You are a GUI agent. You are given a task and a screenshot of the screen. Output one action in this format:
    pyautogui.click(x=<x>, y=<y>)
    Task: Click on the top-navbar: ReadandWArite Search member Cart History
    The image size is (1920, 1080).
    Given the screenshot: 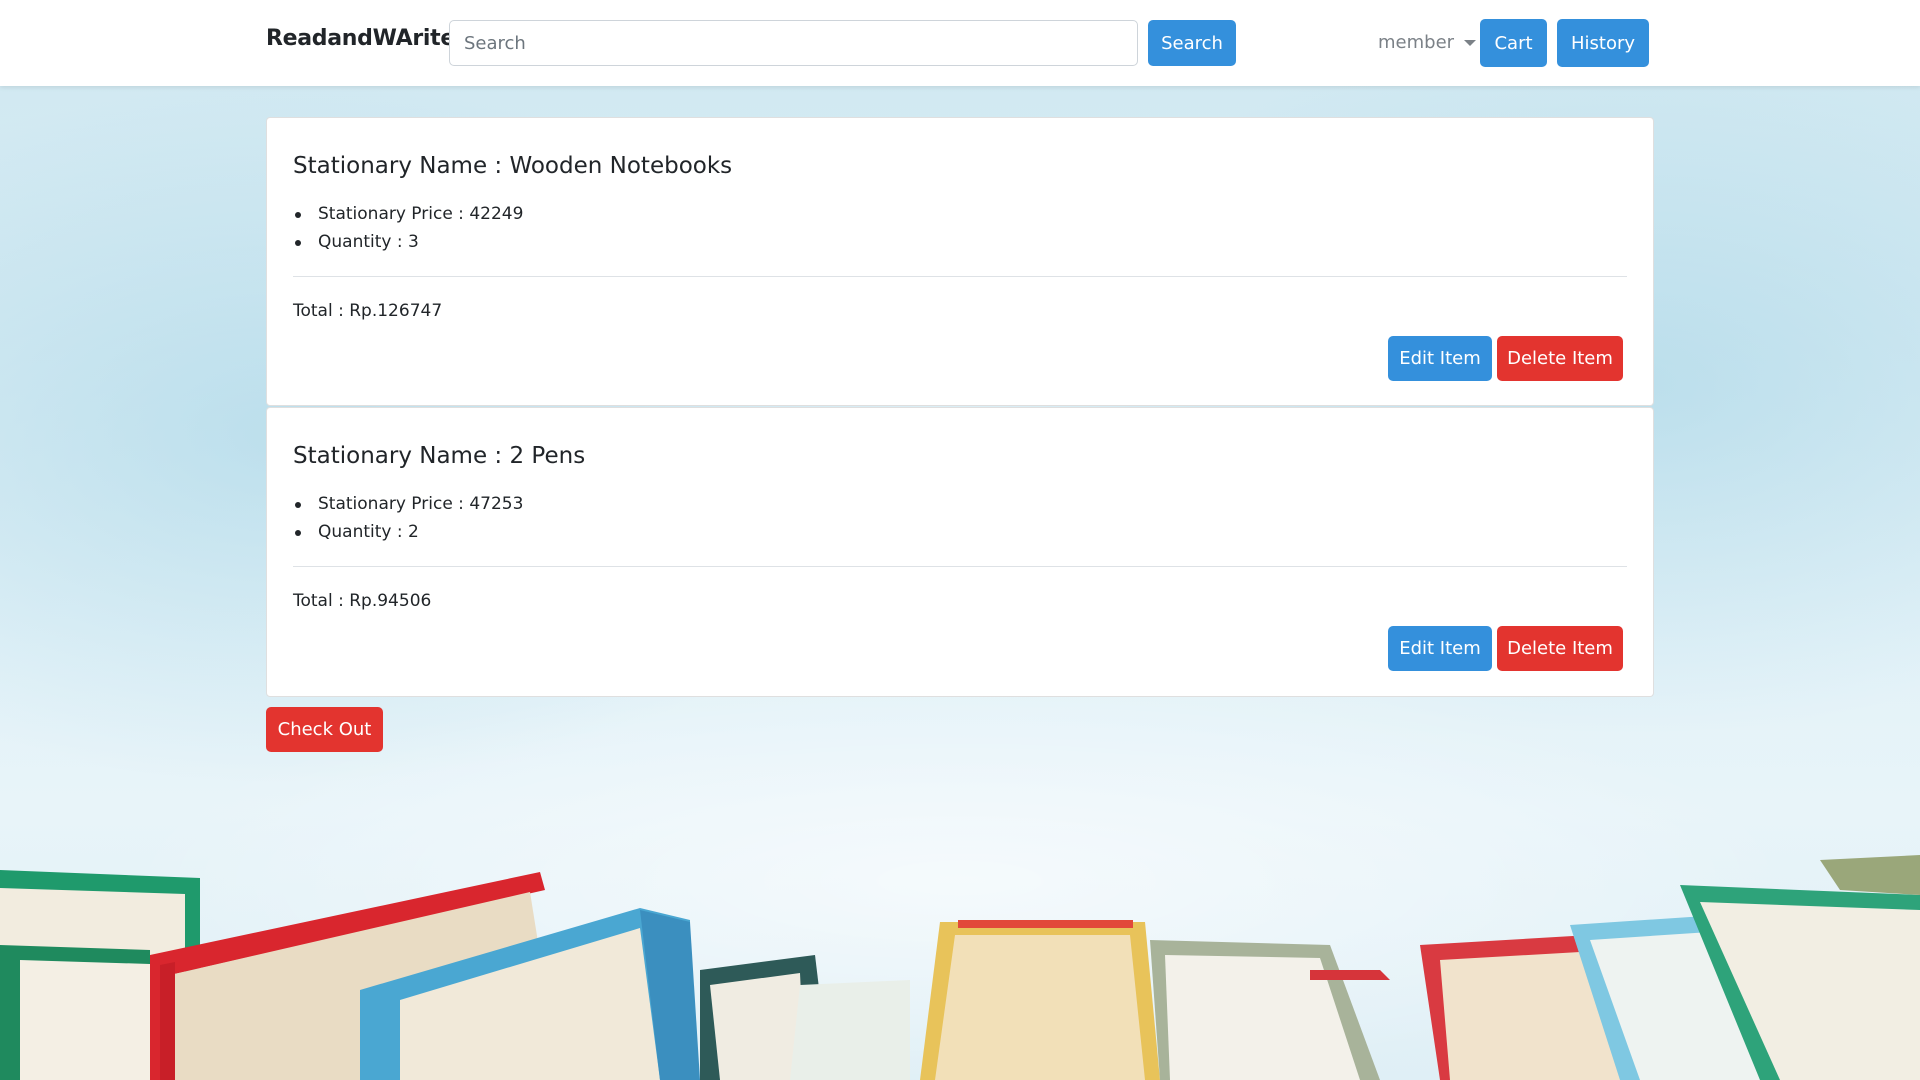 What is the action you would take?
    pyautogui.click(x=960, y=43)
    